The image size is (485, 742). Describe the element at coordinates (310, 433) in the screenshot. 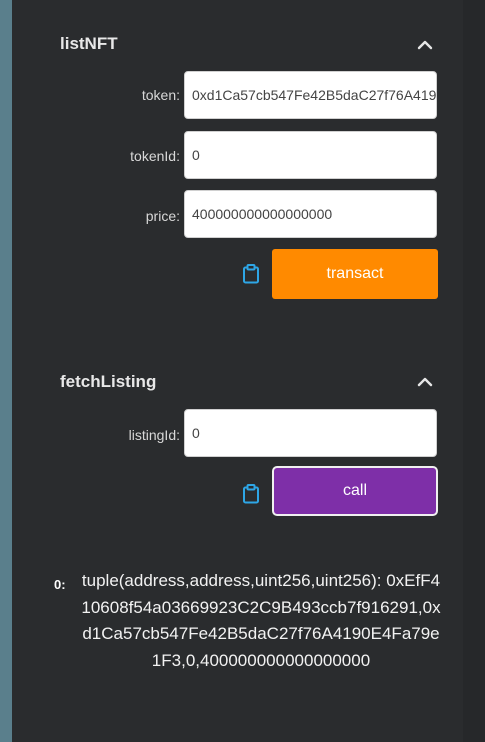

I see `listingid-input: 0` at that location.